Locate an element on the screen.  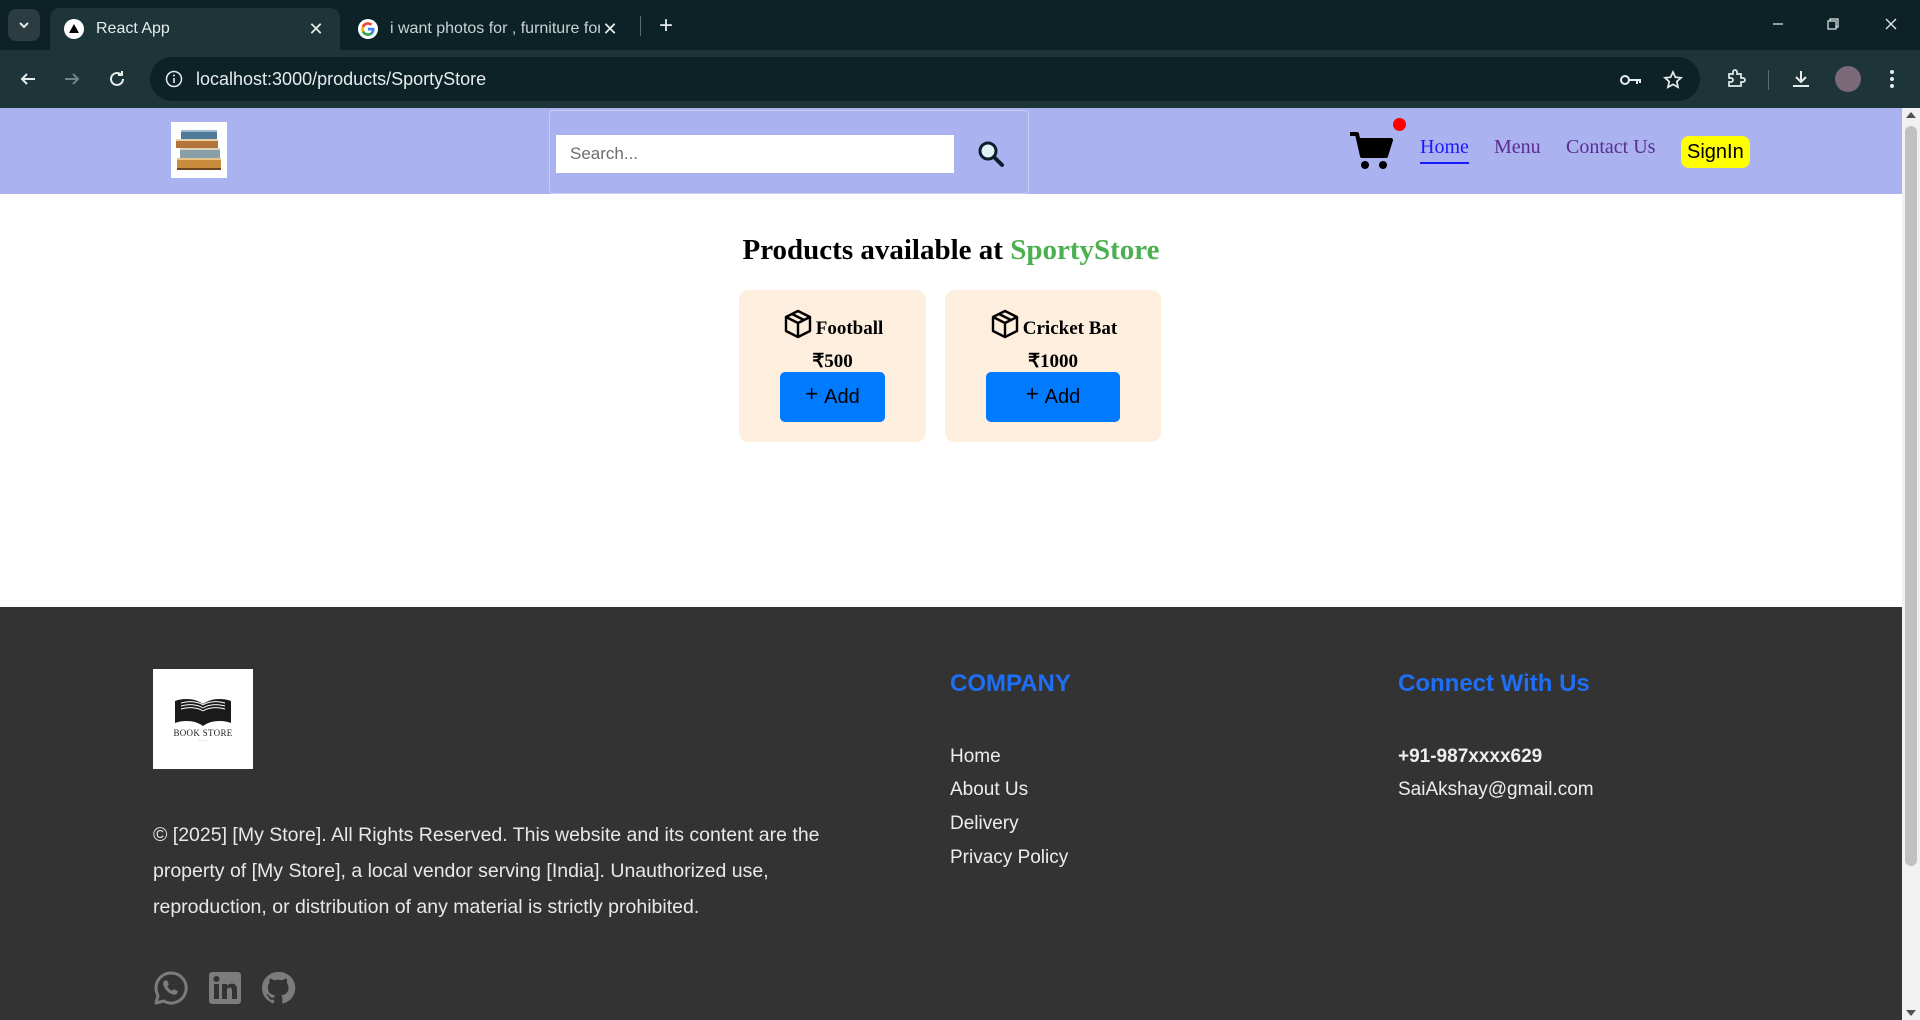
scrollbar-thumb is located at coordinates (1911, 496).